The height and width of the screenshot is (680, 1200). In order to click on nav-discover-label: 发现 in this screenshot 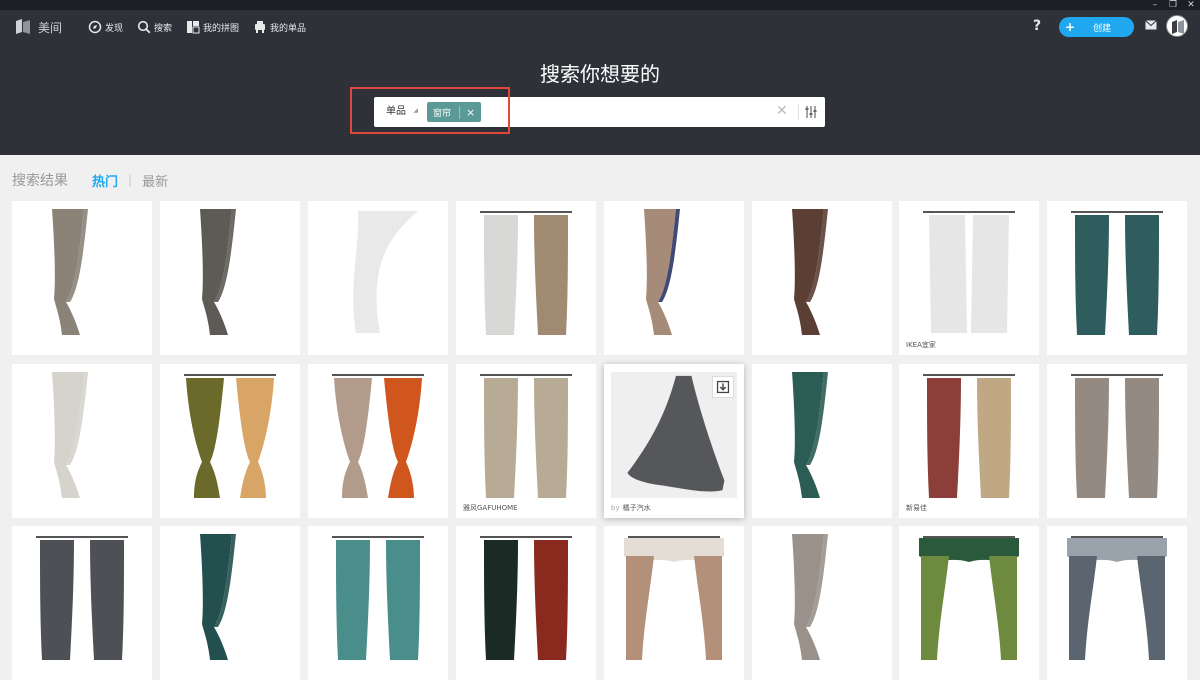, I will do `click(114, 28)`.